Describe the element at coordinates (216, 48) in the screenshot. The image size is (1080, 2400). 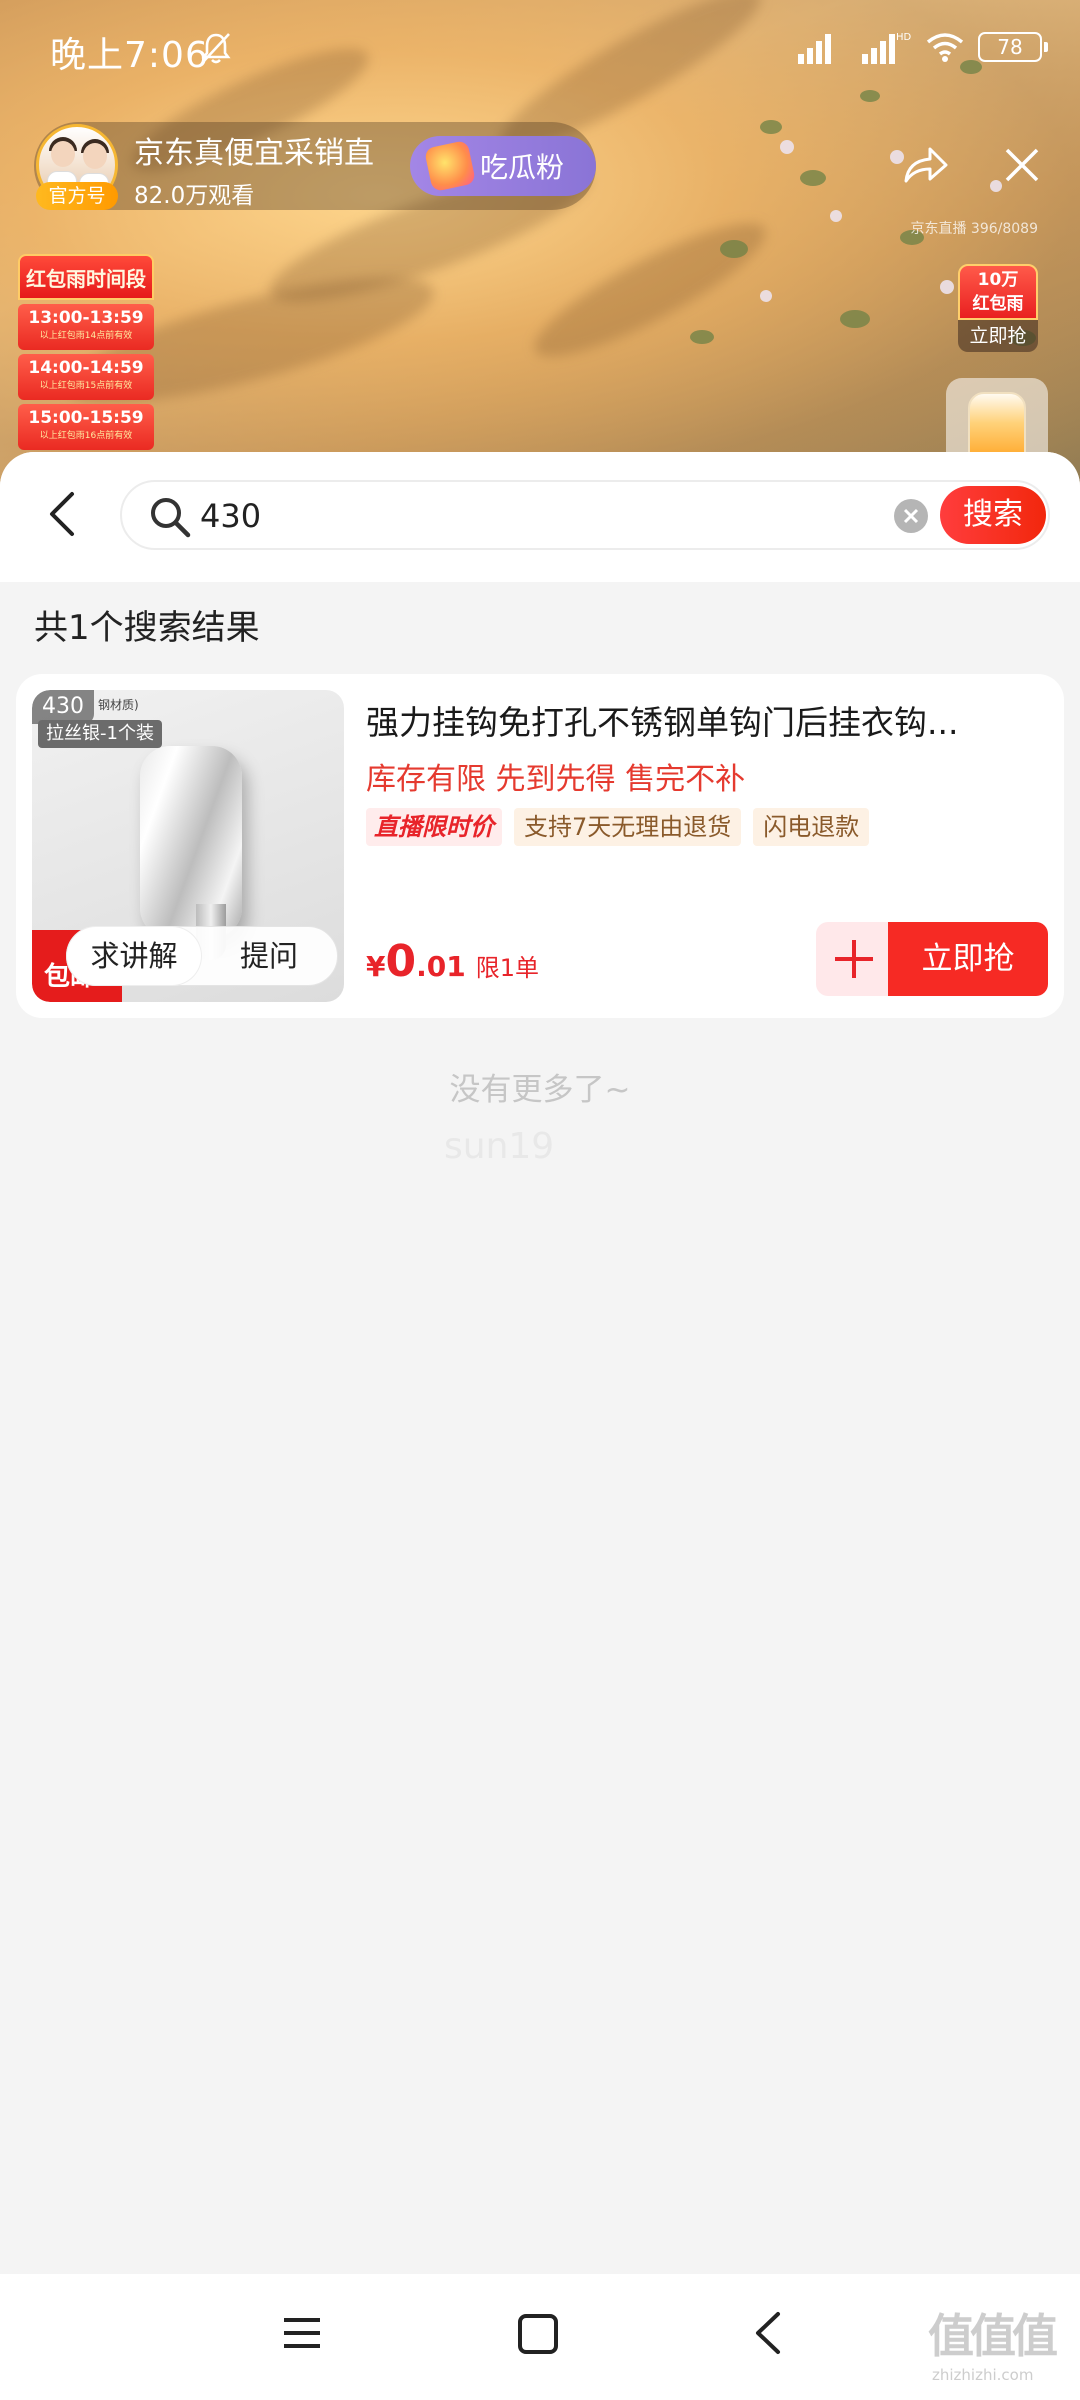
I see `bell-muted-icon` at that location.